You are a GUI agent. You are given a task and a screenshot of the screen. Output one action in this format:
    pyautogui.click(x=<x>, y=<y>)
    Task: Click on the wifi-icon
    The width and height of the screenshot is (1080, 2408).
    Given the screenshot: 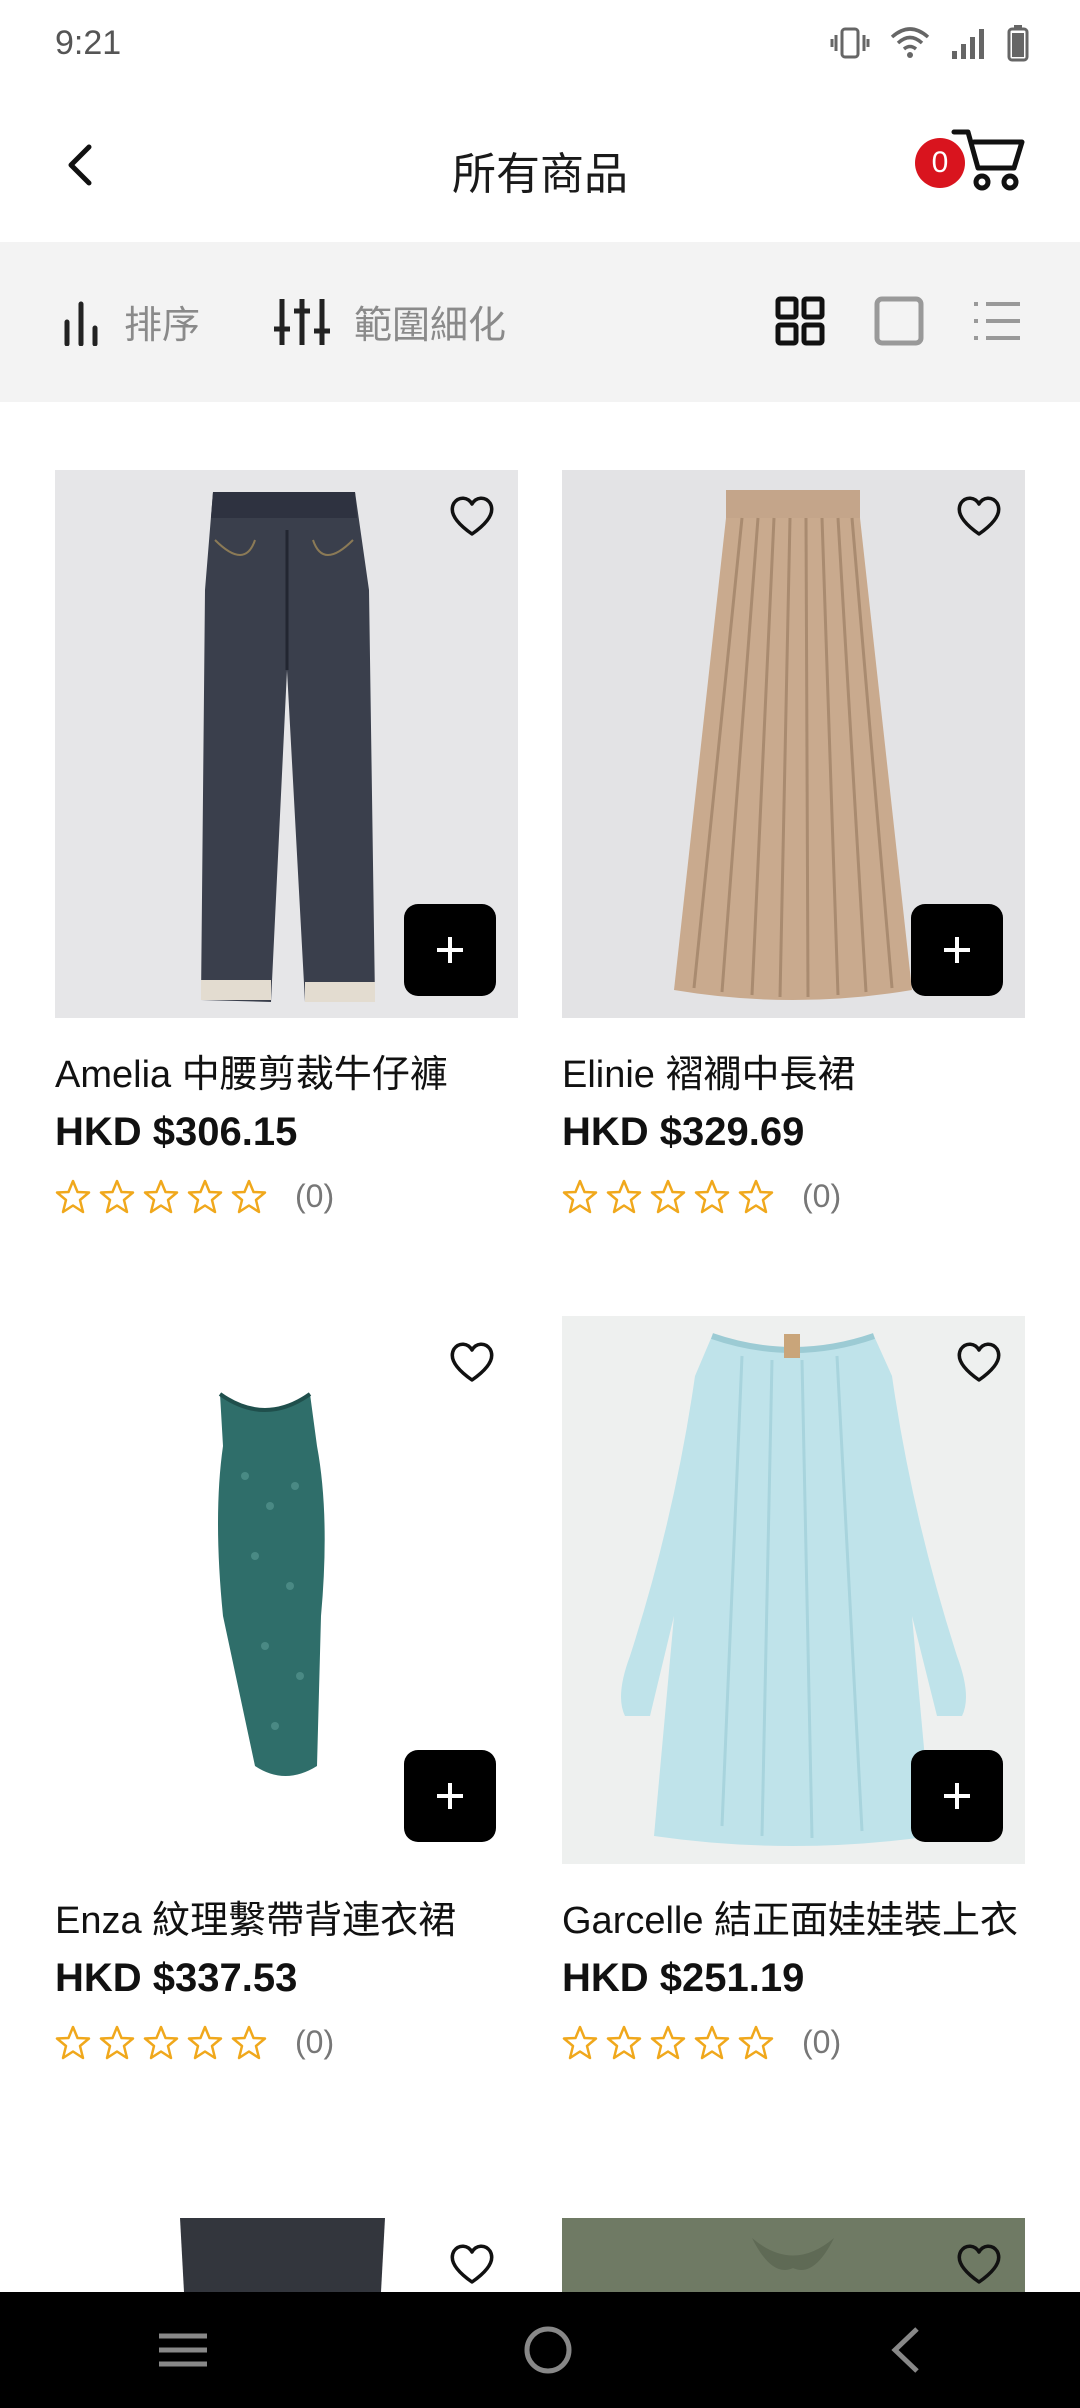 What is the action you would take?
    pyautogui.click(x=910, y=42)
    